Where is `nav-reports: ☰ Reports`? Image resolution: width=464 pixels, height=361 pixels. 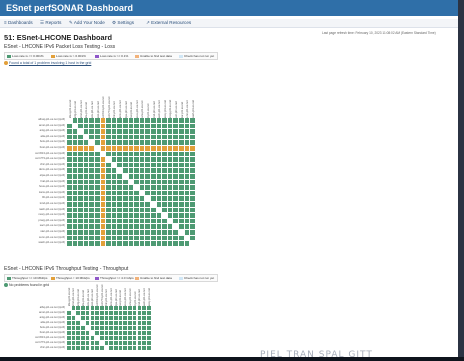
nav-reports: ☰ Reports is located at coordinates (50, 23).